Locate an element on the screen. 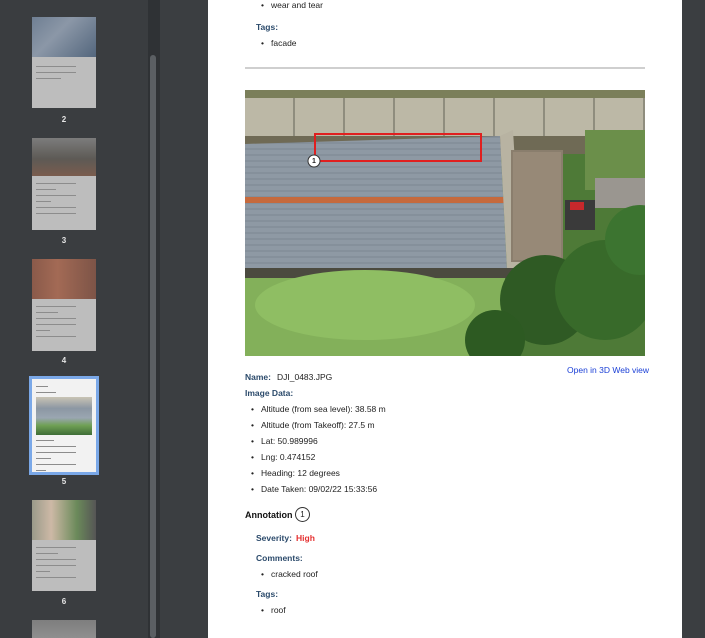  image-data-item: Lat: 50.989996 is located at coordinates (284, 441).